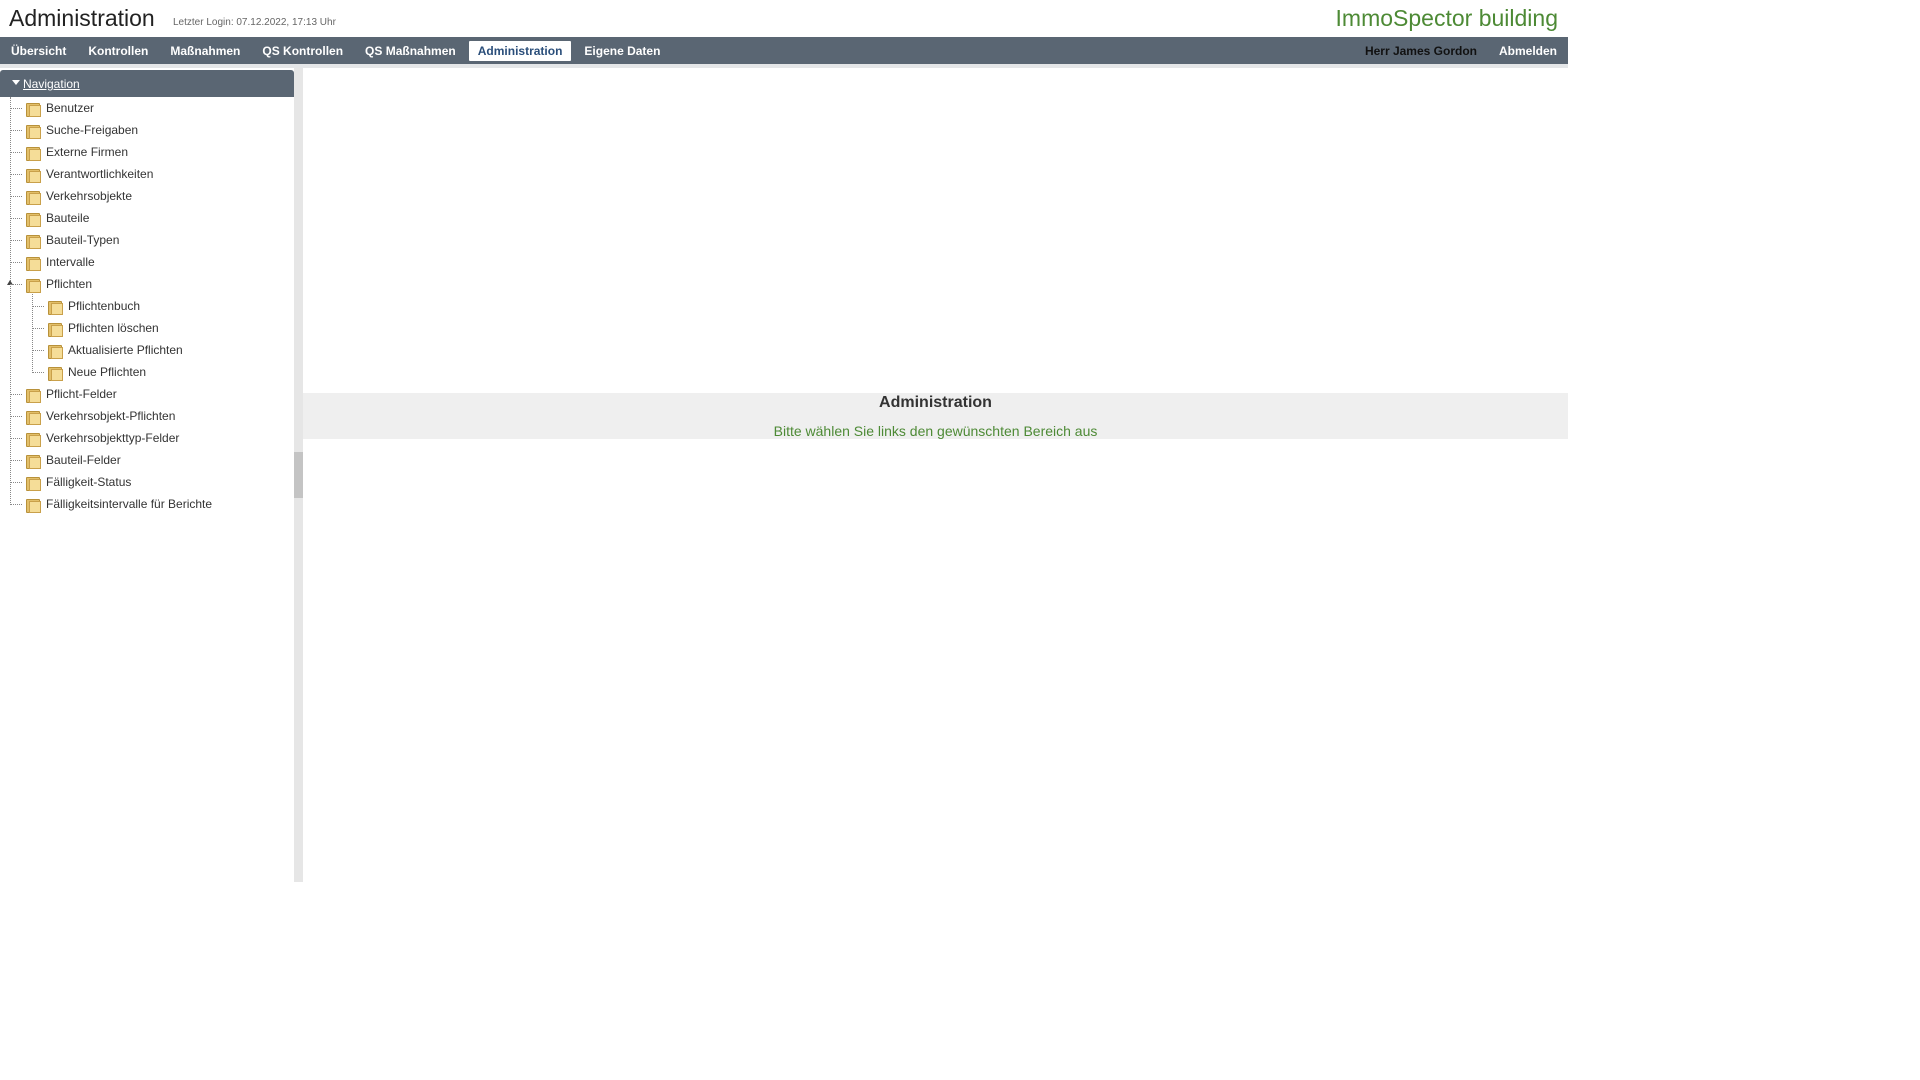  What do you see at coordinates (298, 475) in the screenshot?
I see `splitter-handle` at bounding box center [298, 475].